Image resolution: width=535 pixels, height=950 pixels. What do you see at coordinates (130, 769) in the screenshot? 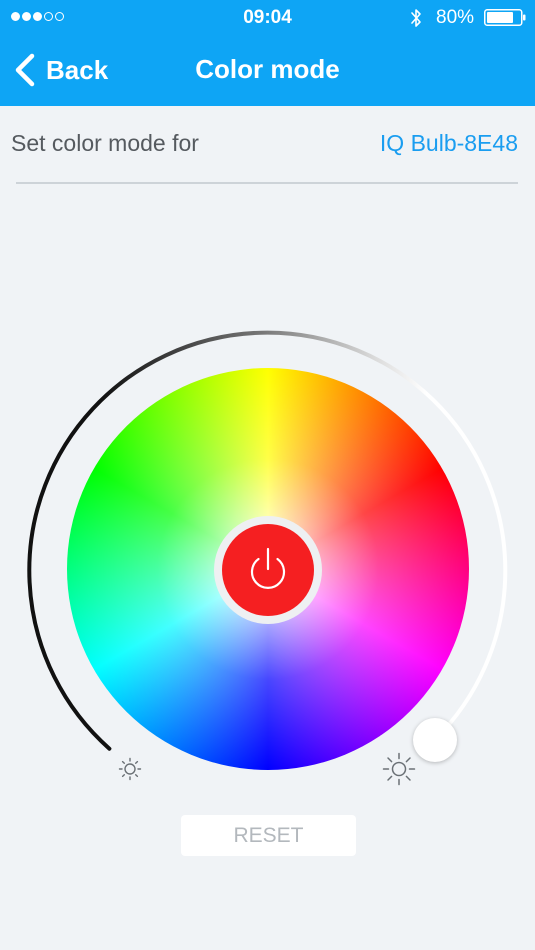
I see `sun-low-icon` at bounding box center [130, 769].